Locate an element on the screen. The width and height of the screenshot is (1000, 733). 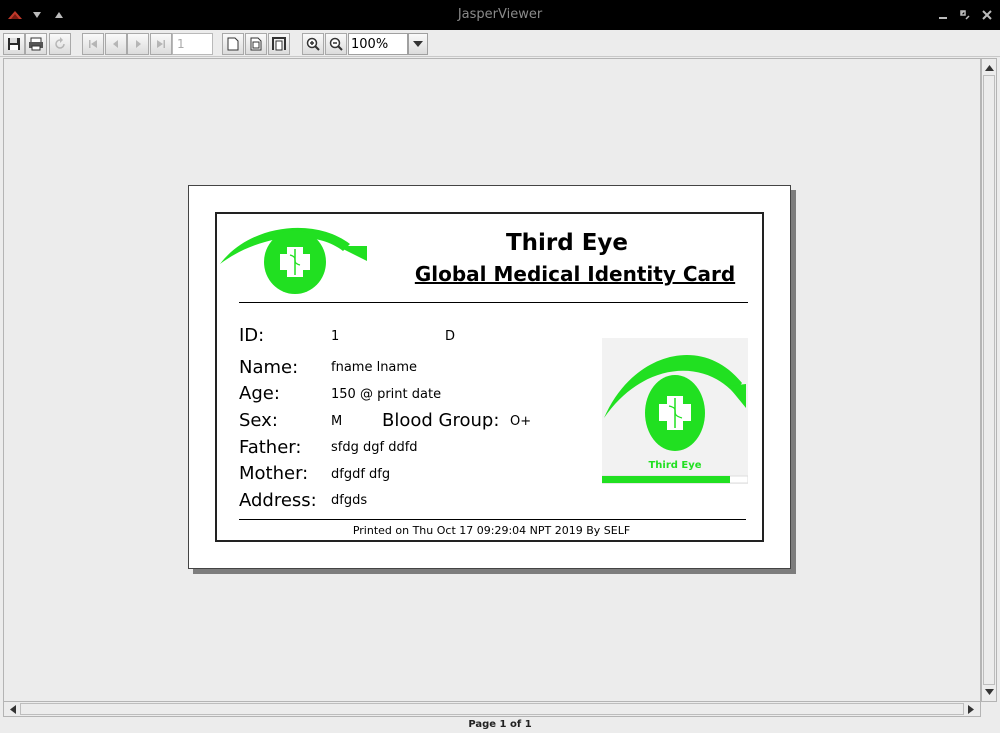
previous-page-icon is located at coordinates (115, 44).